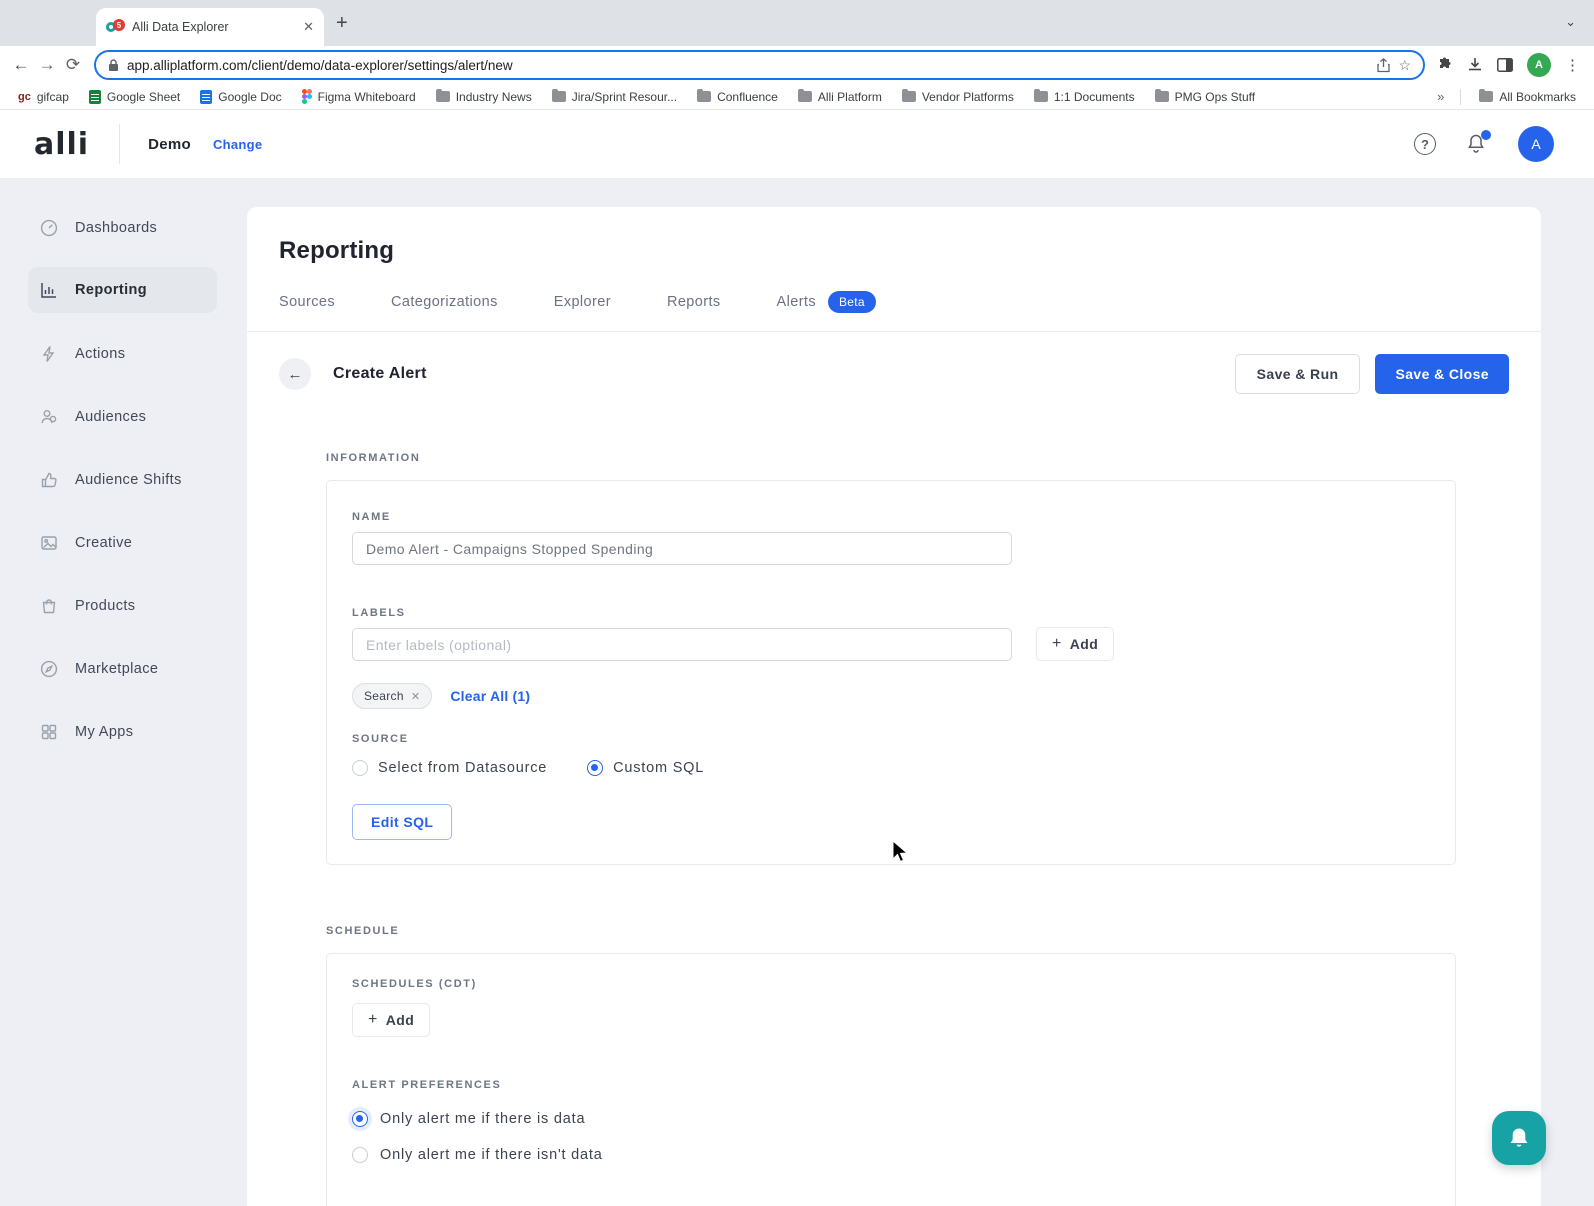  Describe the element at coordinates (1536, 144) in the screenshot. I see `user-avatar: A` at that location.